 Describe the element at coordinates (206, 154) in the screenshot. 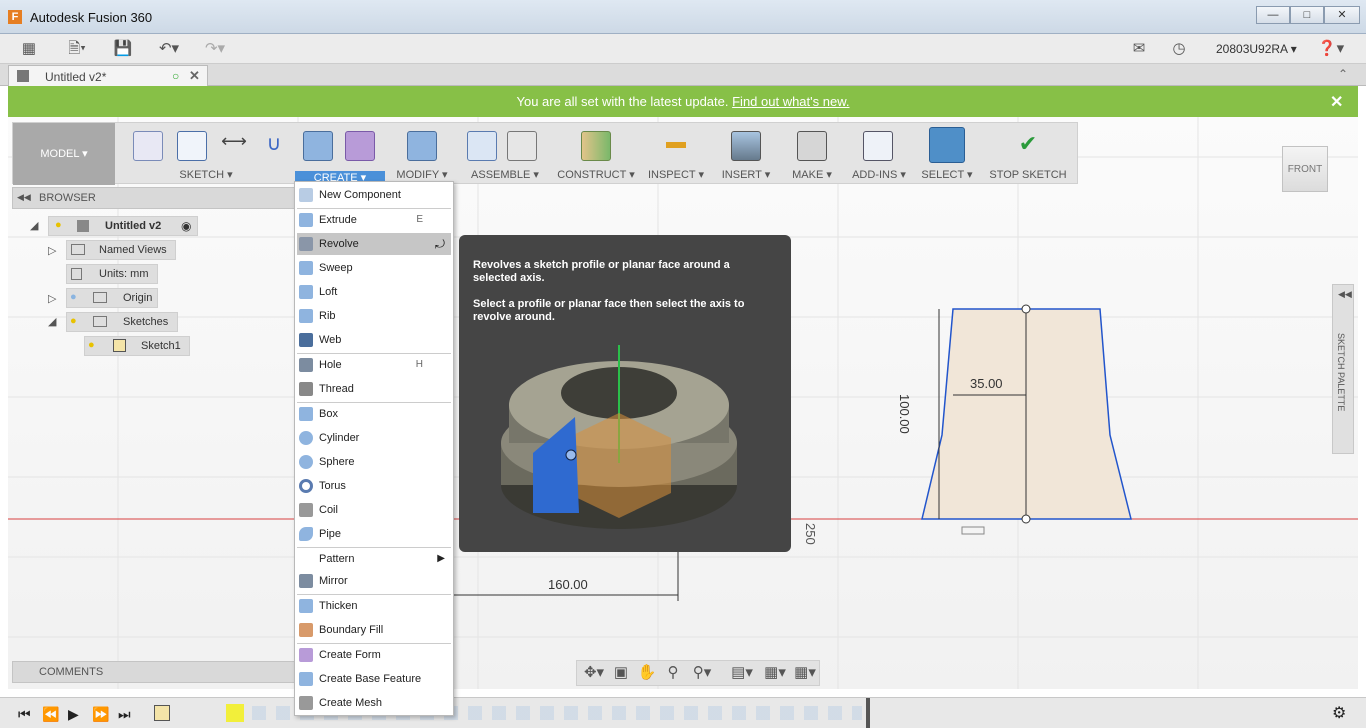

I see `sketch-group: ⟷ ∪ SKETCH ▾` at that location.